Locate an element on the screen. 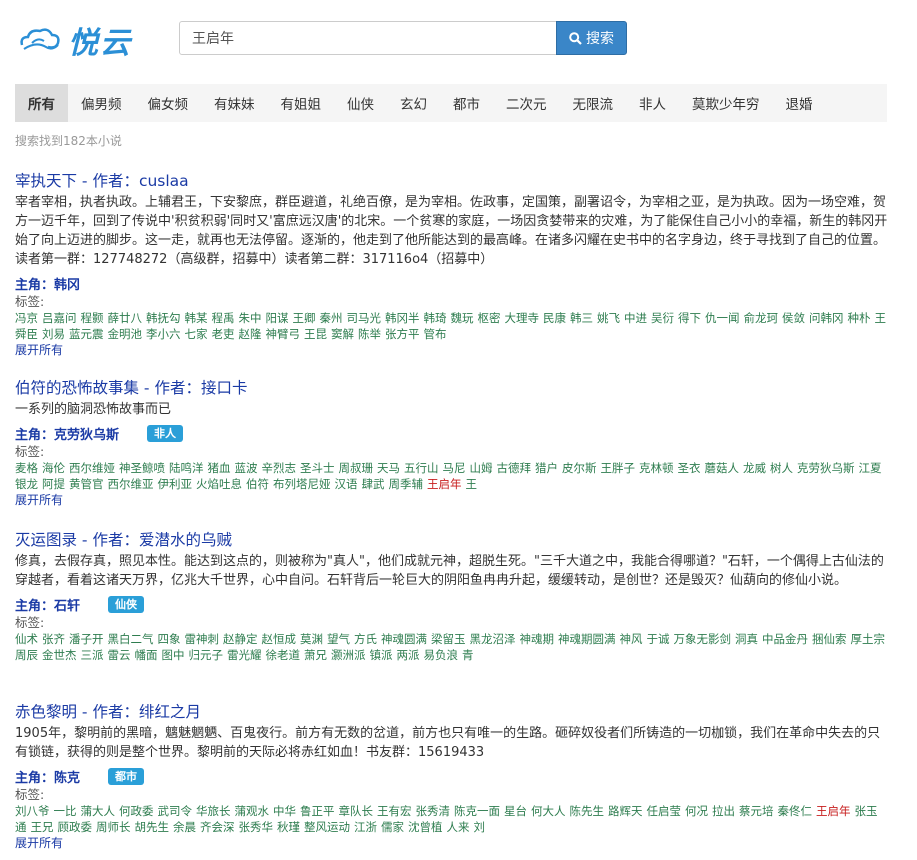  tag-link: 王有宏 is located at coordinates (394, 811).